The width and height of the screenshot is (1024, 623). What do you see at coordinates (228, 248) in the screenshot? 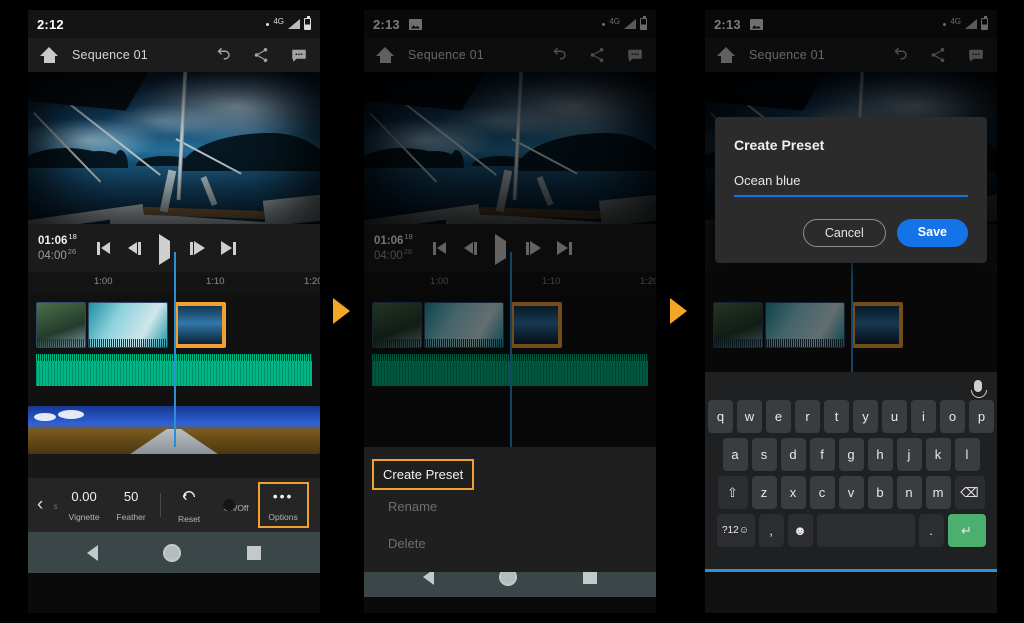
I see `skip-to-end-button` at bounding box center [228, 248].